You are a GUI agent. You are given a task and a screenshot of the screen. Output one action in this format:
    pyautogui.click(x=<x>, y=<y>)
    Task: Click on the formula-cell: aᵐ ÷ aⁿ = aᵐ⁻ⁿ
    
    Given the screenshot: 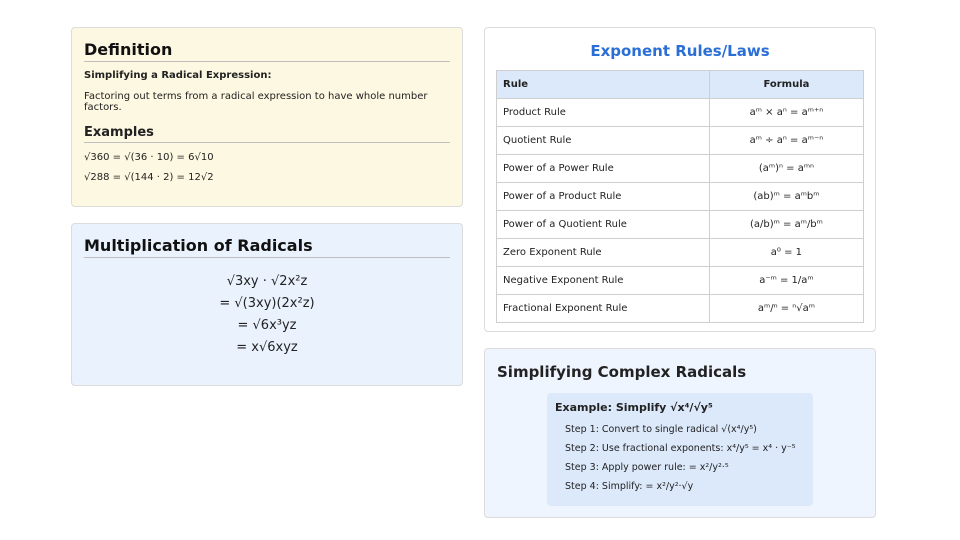 What is the action you would take?
    pyautogui.click(x=786, y=140)
    